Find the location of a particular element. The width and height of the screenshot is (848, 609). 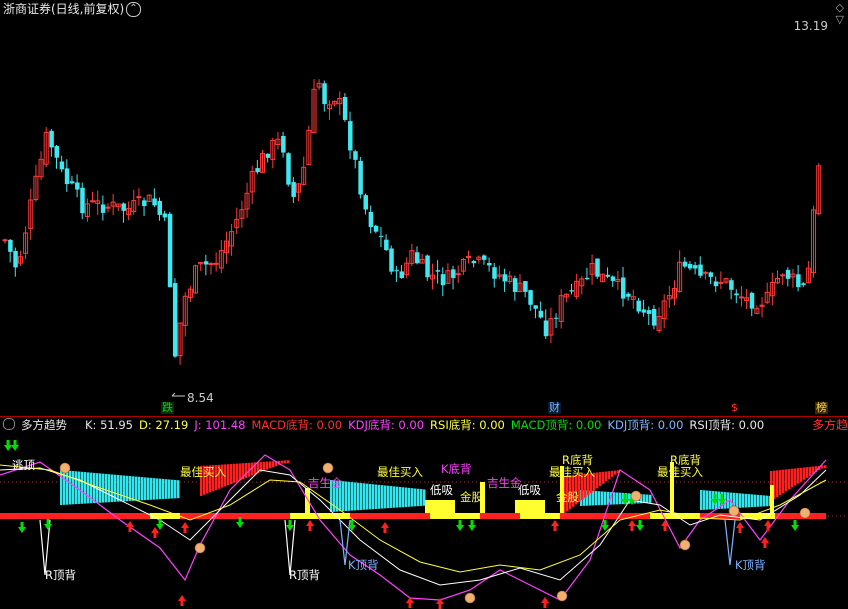

signal-label: 金股 is located at coordinates (567, 497).